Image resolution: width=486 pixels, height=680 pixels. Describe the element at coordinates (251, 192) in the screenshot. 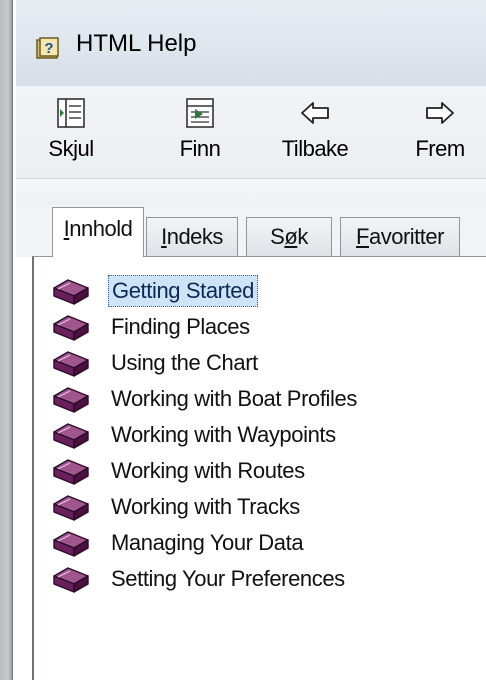

I see `navigation-pane-header` at that location.